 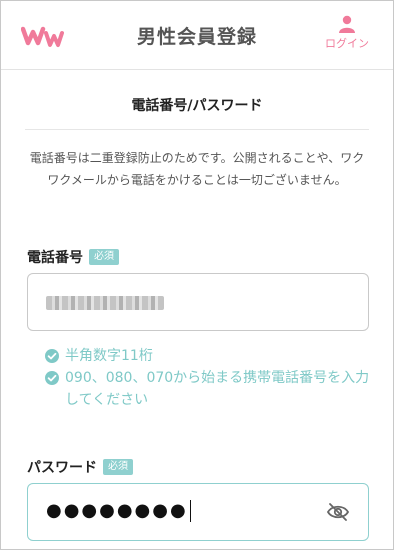 I want to click on validation-item: 半角数字11桁, so click(x=210, y=356).